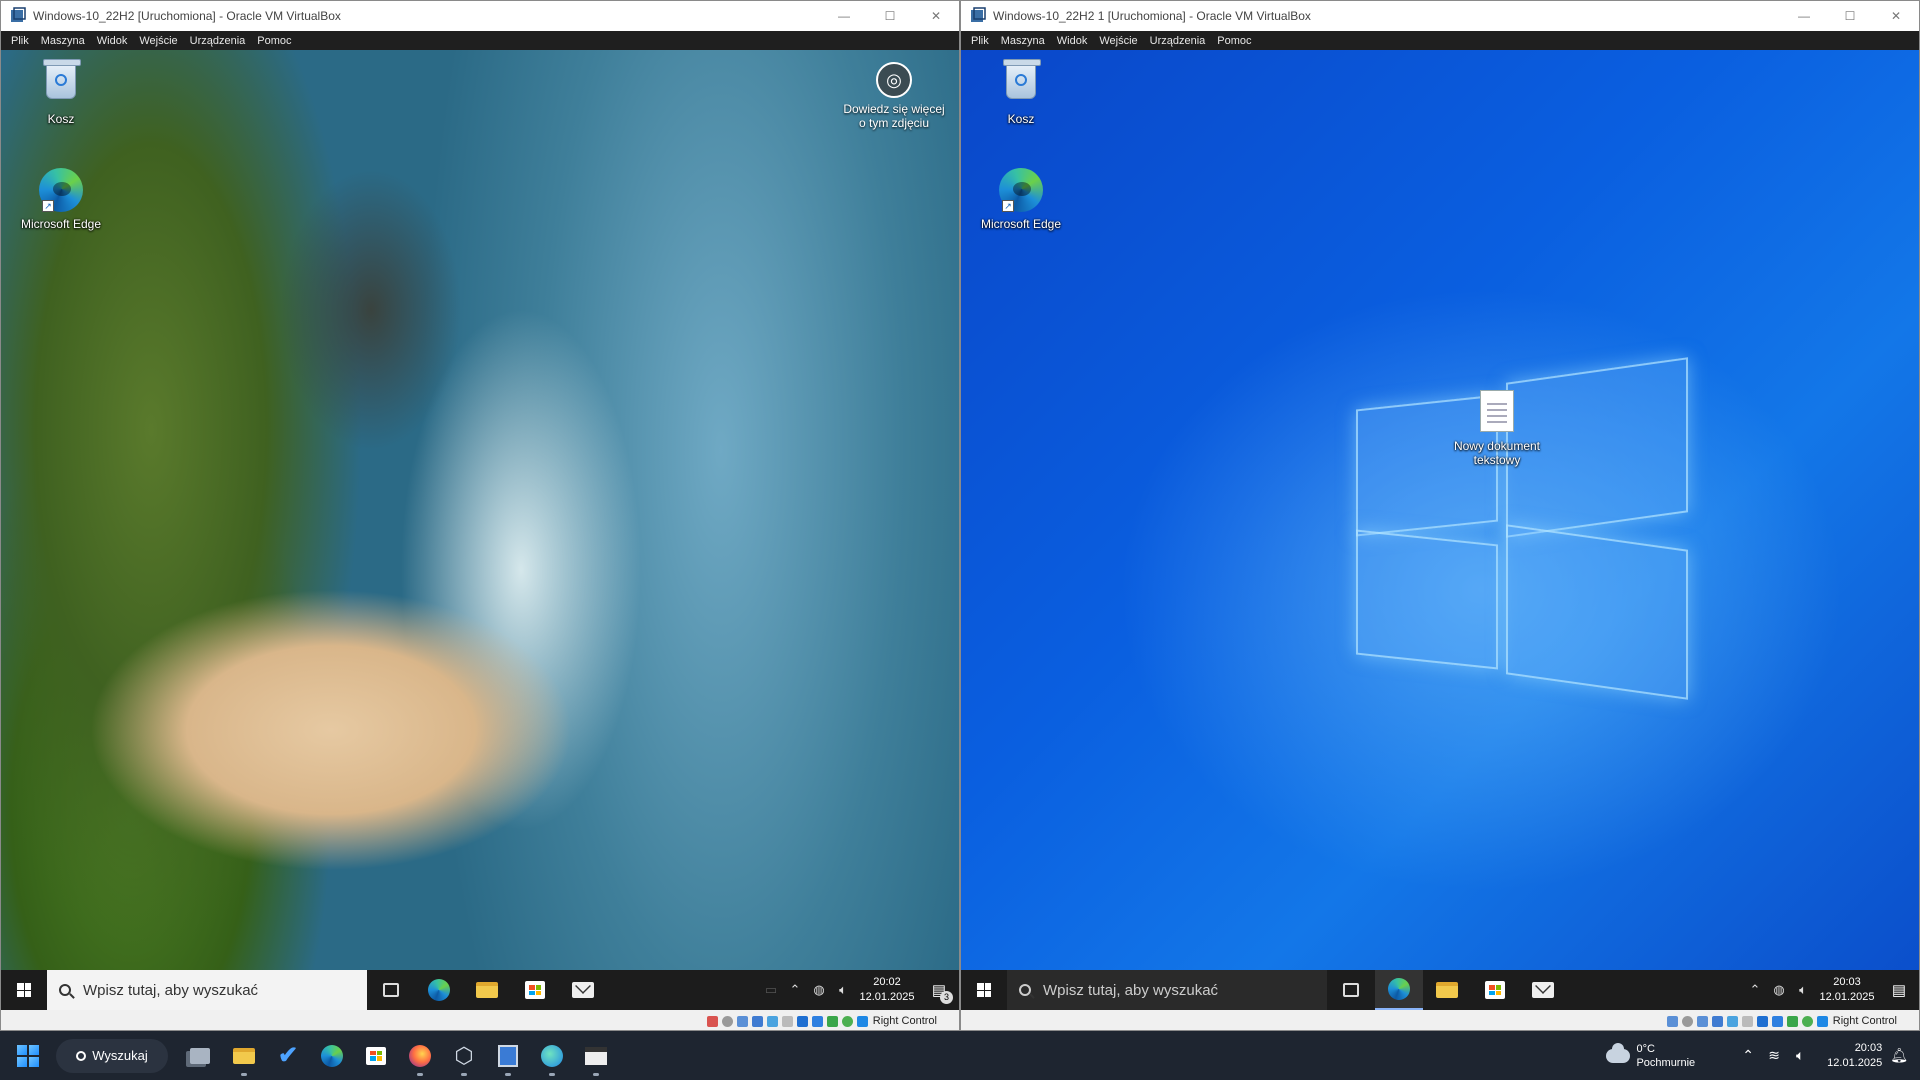 The width and height of the screenshot is (1920, 1080). I want to click on desktop-icon-text-document: Nowy dokument tekstowy, so click(1497, 428).